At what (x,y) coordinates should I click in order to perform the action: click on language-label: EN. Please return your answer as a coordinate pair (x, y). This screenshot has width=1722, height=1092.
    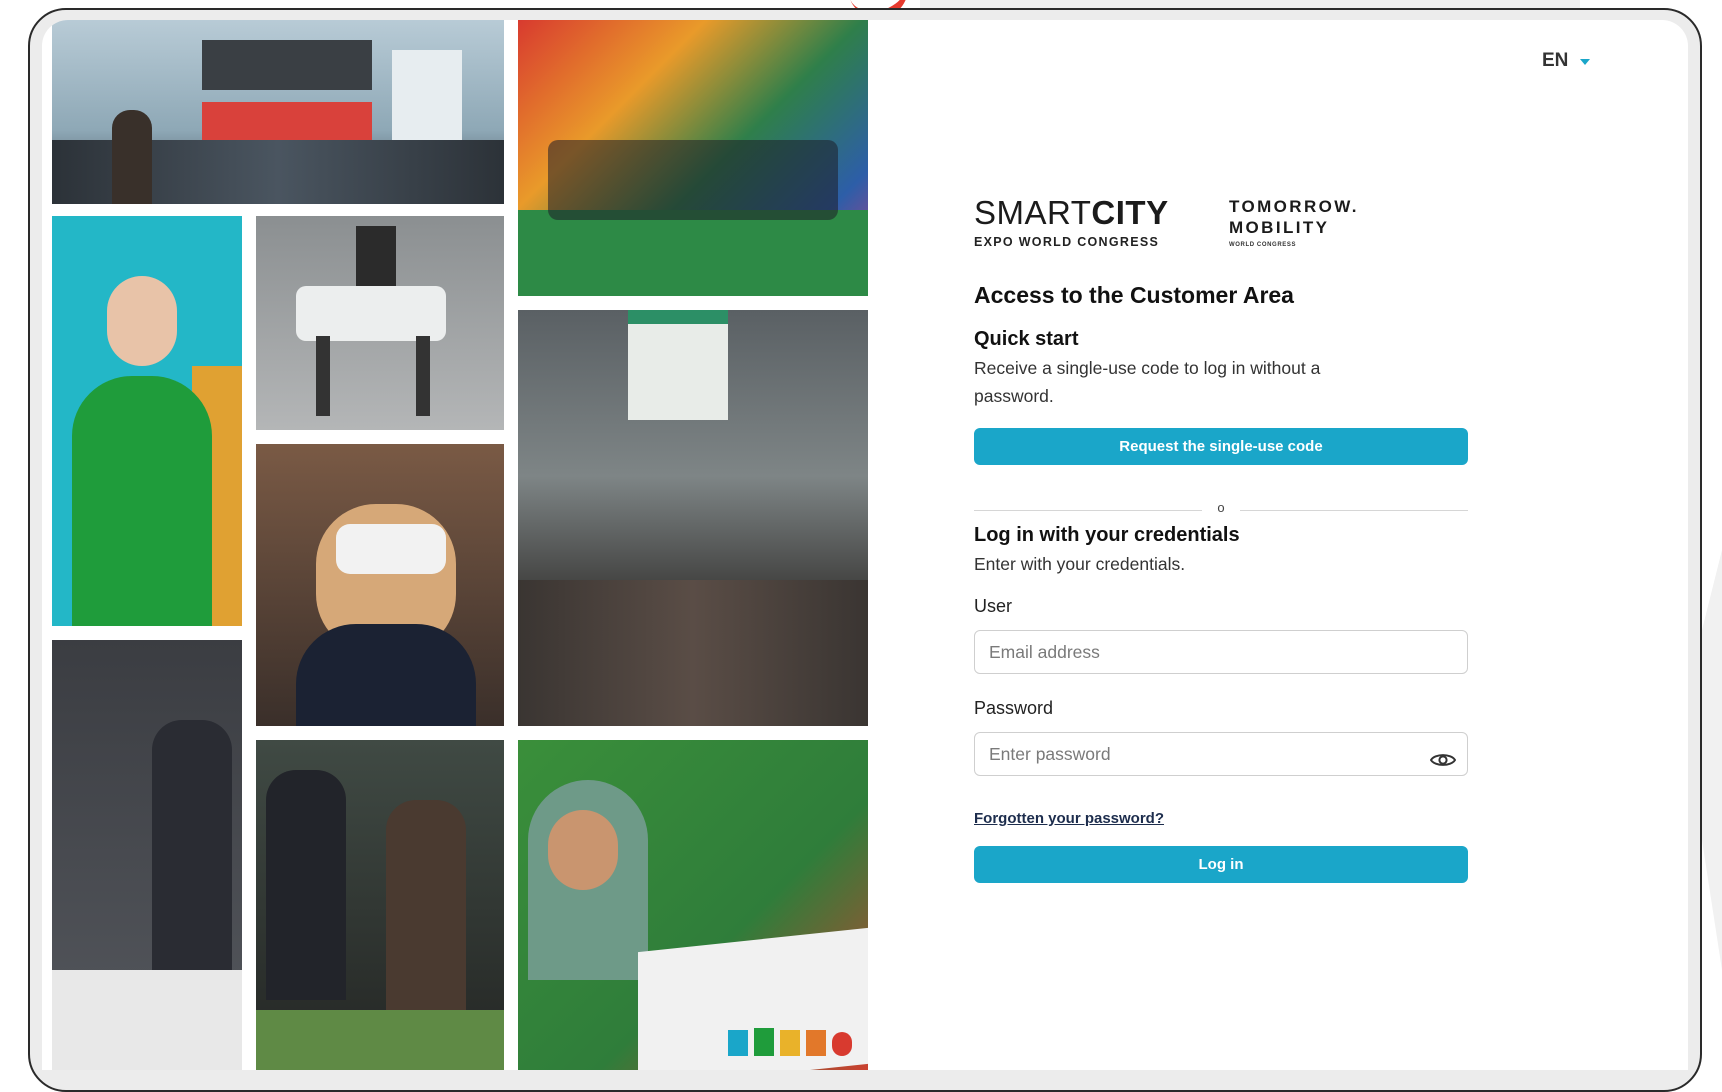
    Looking at the image, I should click on (1555, 60).